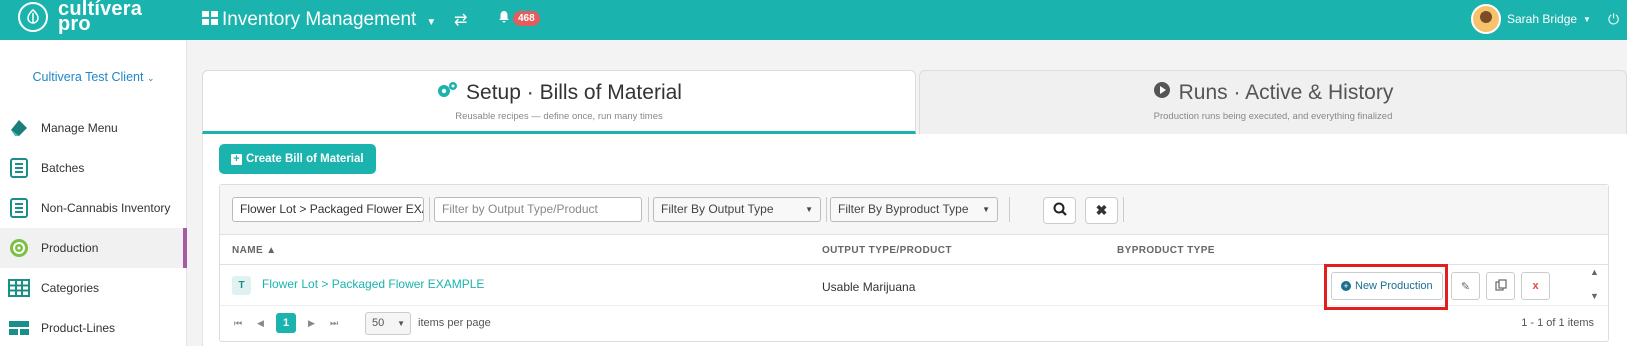 This screenshot has width=1627, height=346. I want to click on sidebar-item-label: Manage Menu, so click(79, 128).